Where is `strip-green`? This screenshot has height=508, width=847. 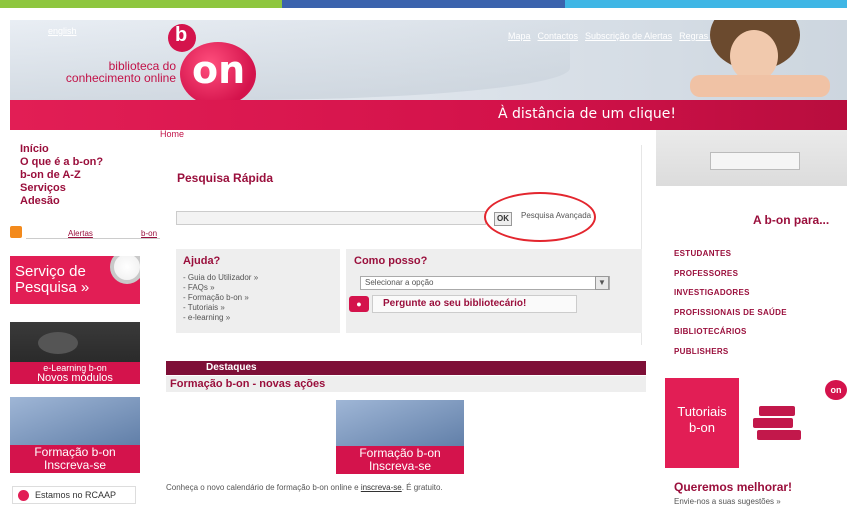
strip-green is located at coordinates (141, 4).